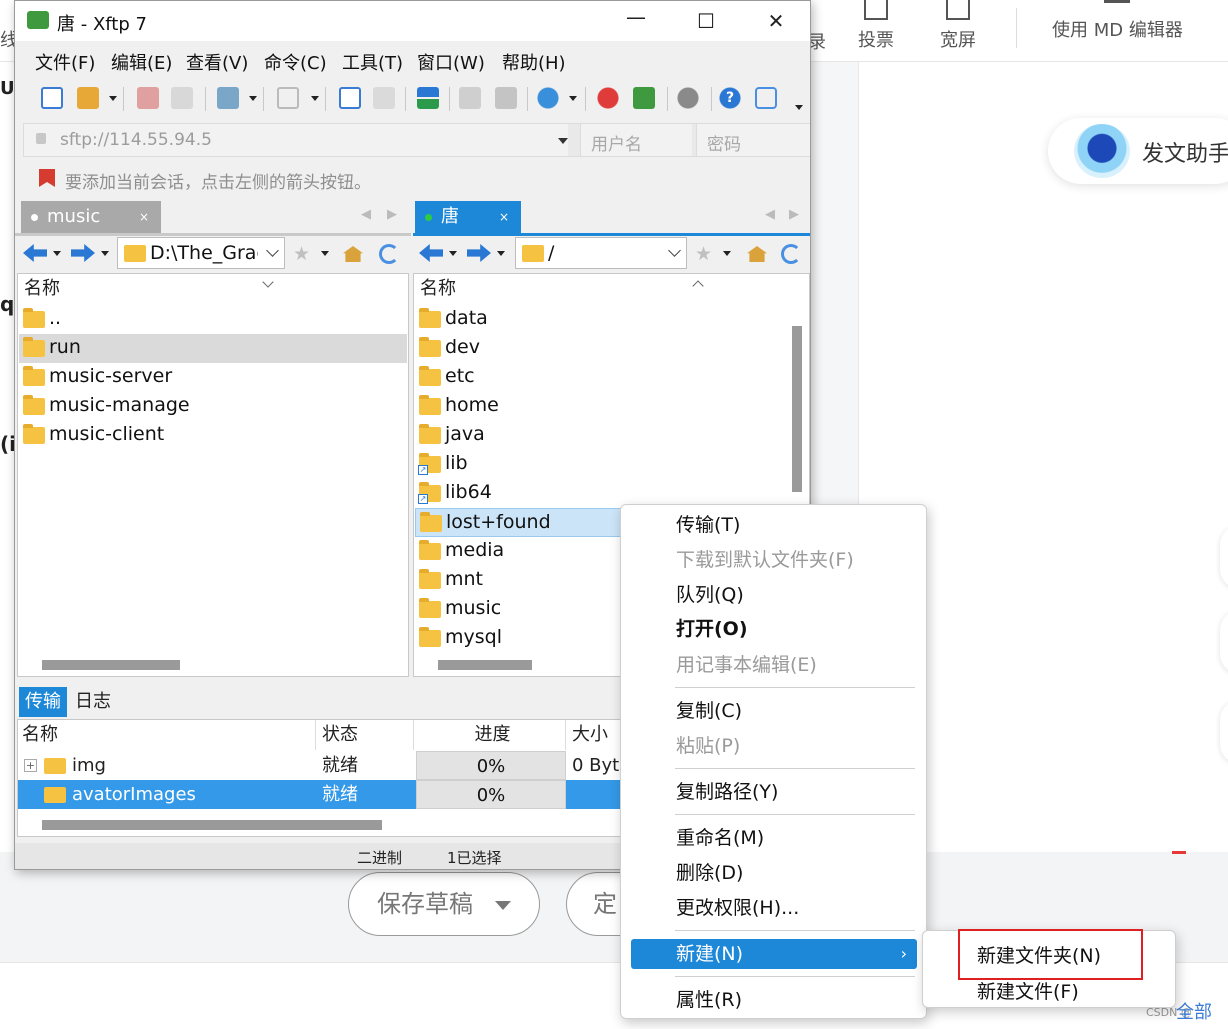 The height and width of the screenshot is (1029, 1228). What do you see at coordinates (479, 253) in the screenshot?
I see `forward-icon` at bounding box center [479, 253].